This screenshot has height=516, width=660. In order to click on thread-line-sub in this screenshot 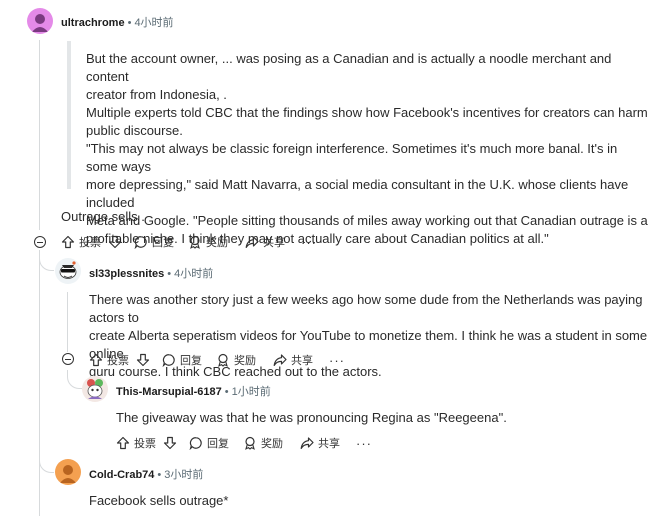, I will do `click(67, 322)`.